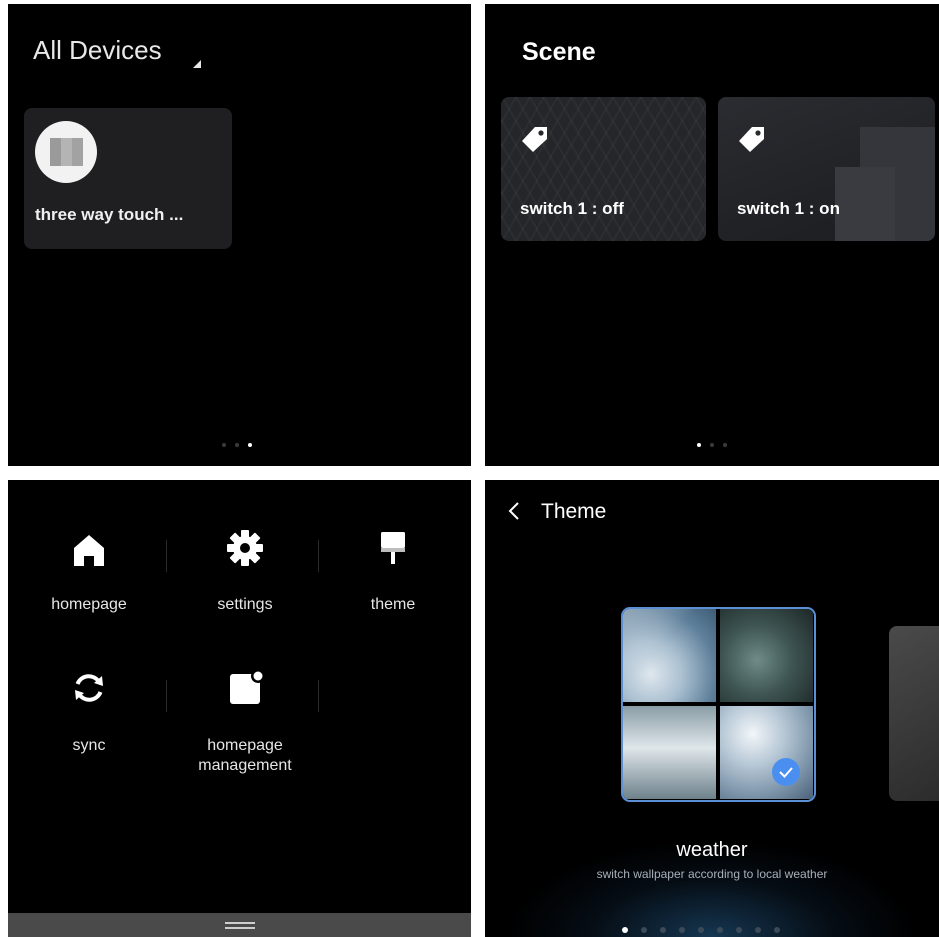  What do you see at coordinates (89, 688) in the screenshot?
I see `sync-icon` at bounding box center [89, 688].